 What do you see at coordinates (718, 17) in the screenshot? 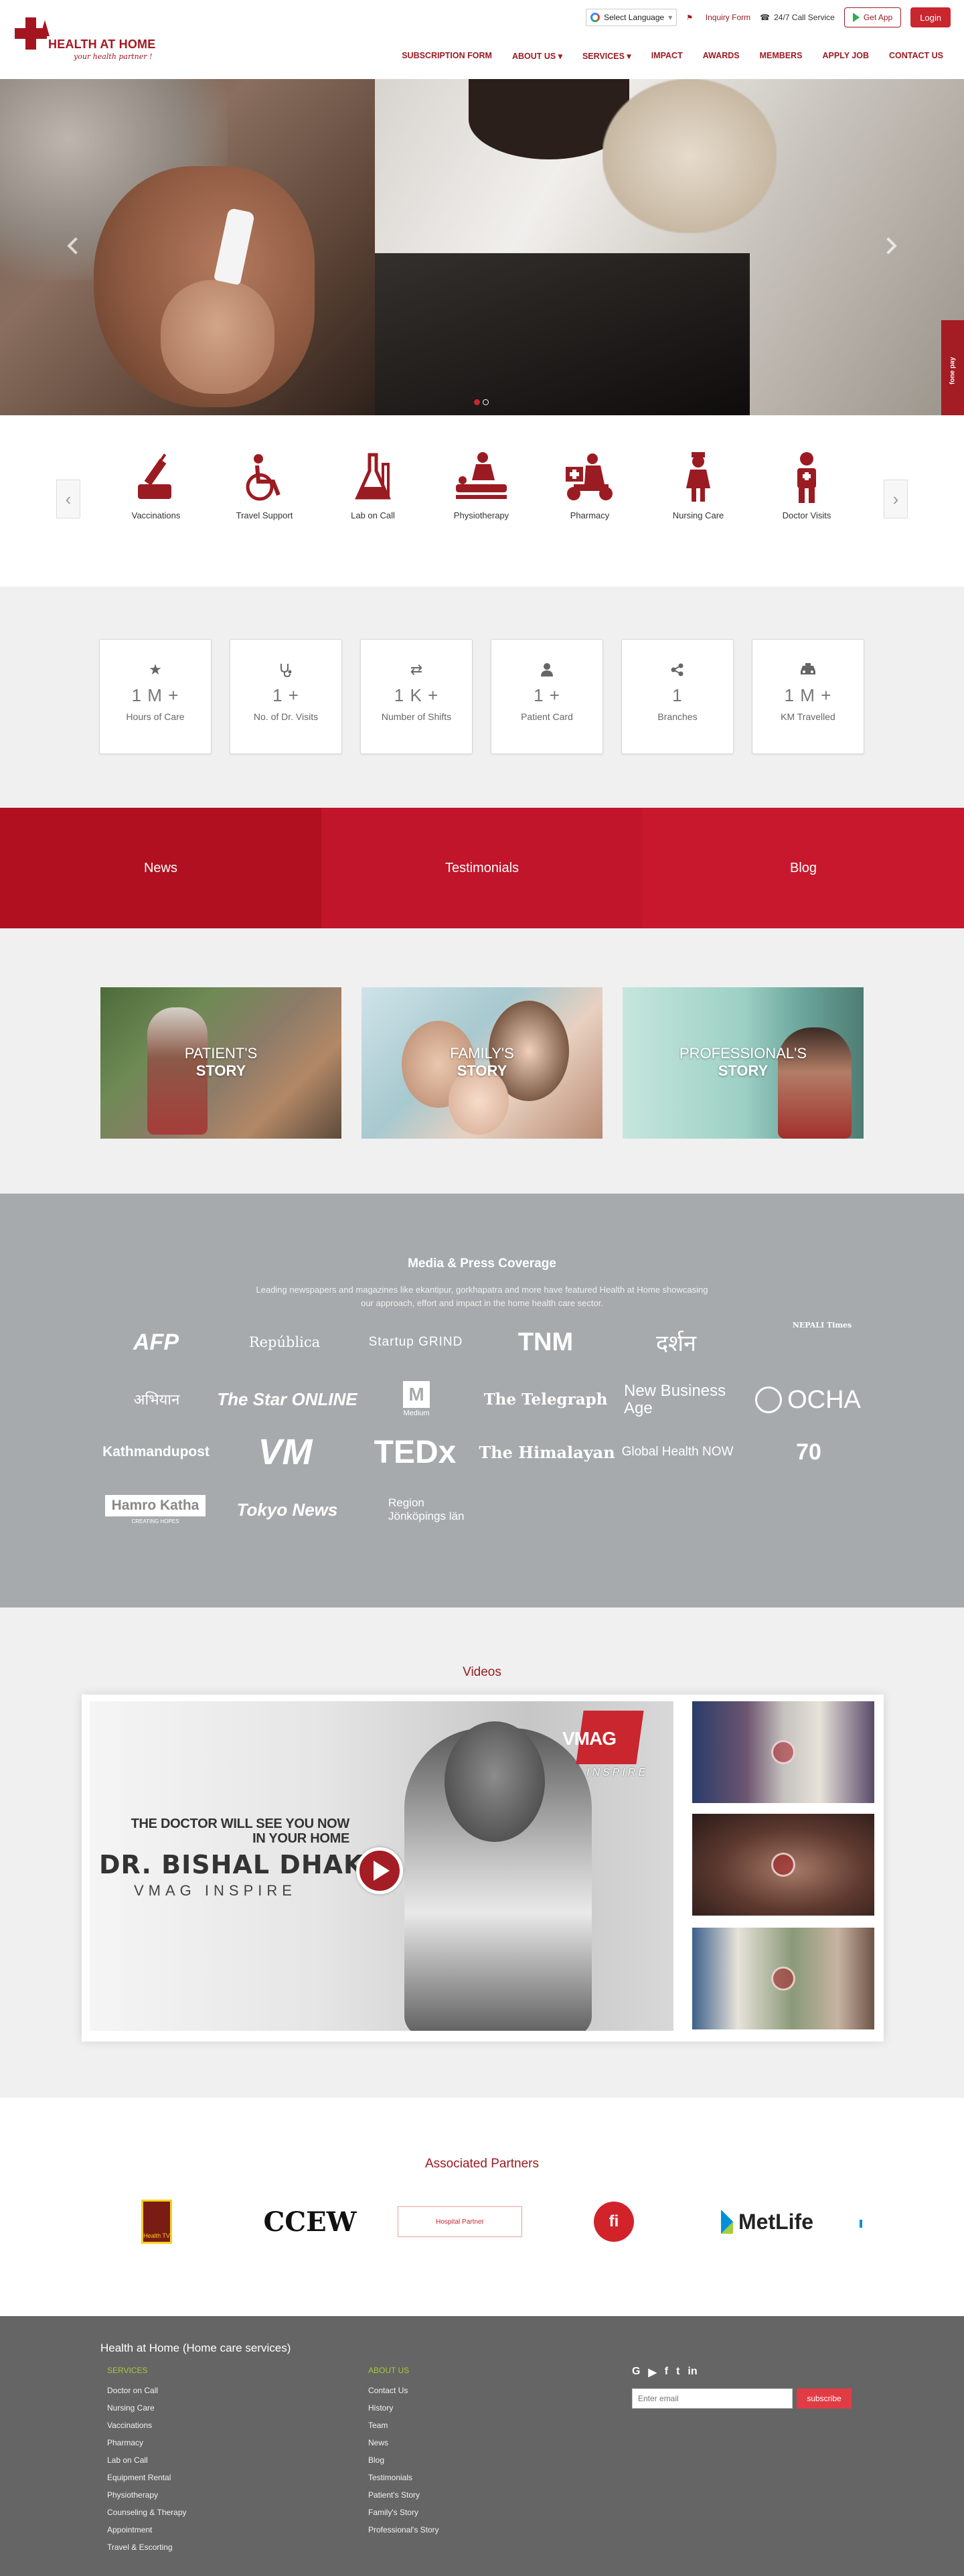
I see `inquiry-link: ⚑ Inquiry Form` at bounding box center [718, 17].